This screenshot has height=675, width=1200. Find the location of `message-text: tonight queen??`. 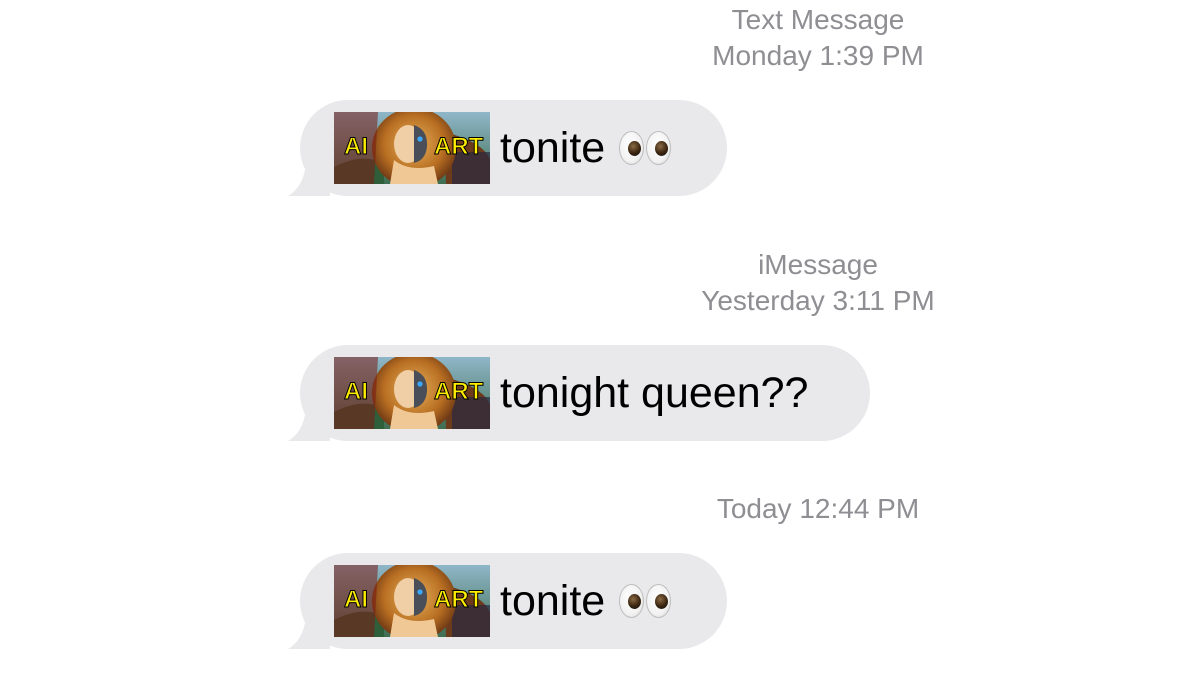

message-text: tonight queen?? is located at coordinates (654, 392).